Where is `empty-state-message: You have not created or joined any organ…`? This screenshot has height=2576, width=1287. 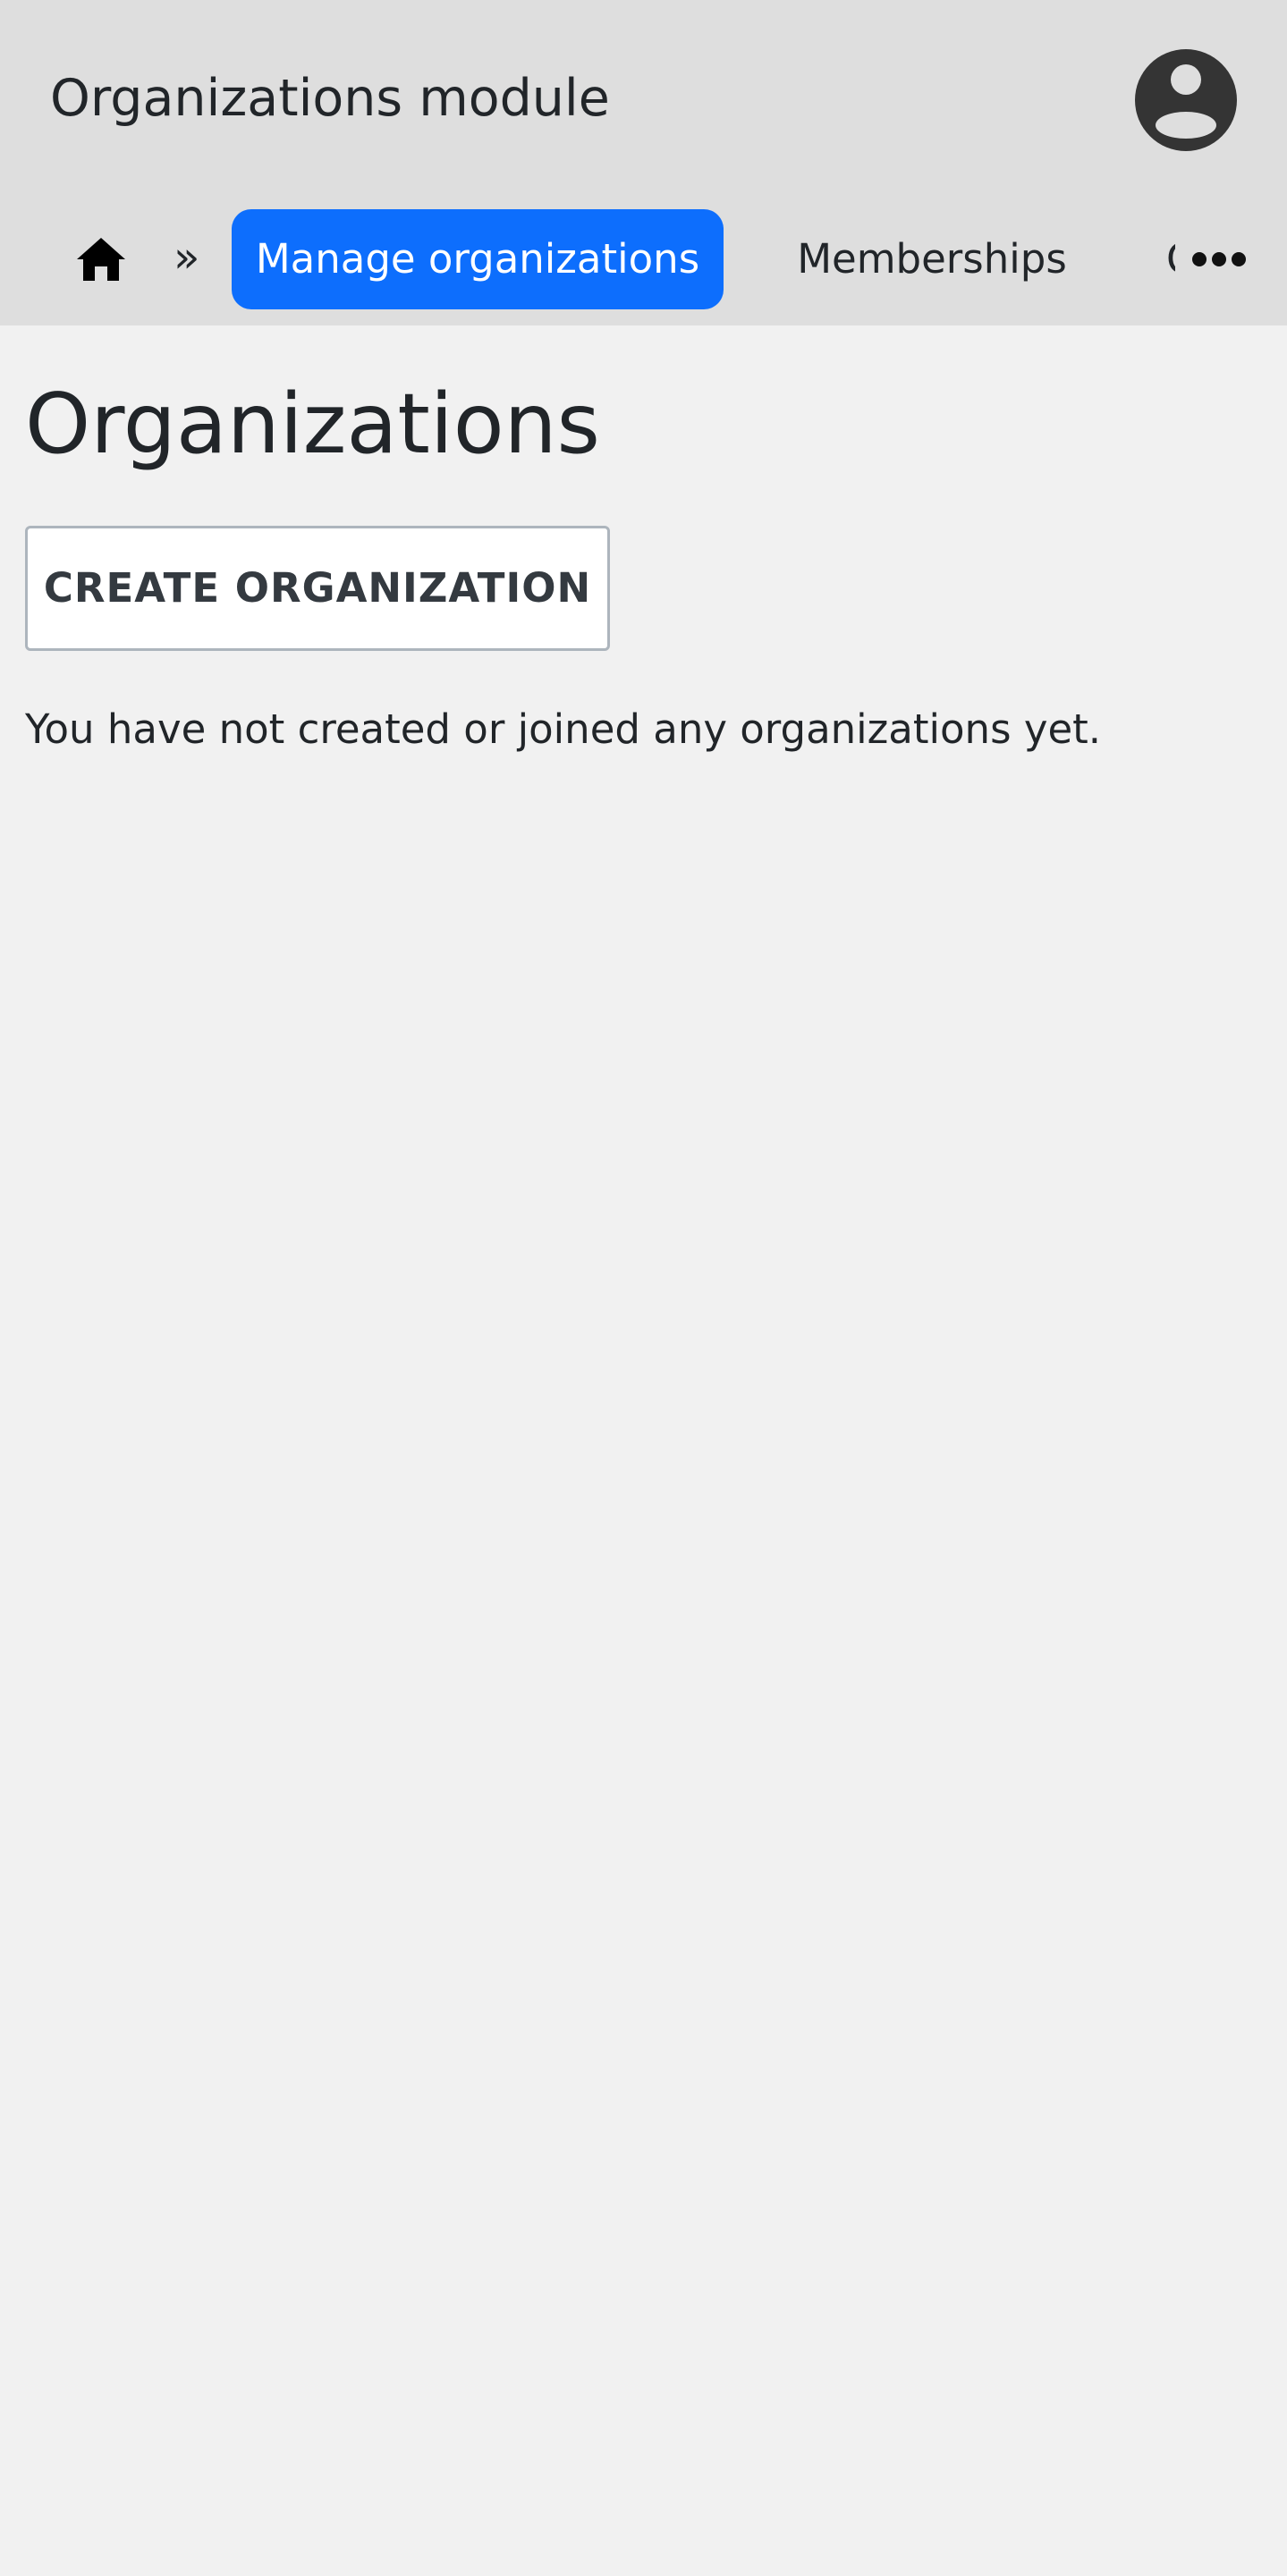
empty-state-message: You have not created or joined any organ… is located at coordinates (563, 729).